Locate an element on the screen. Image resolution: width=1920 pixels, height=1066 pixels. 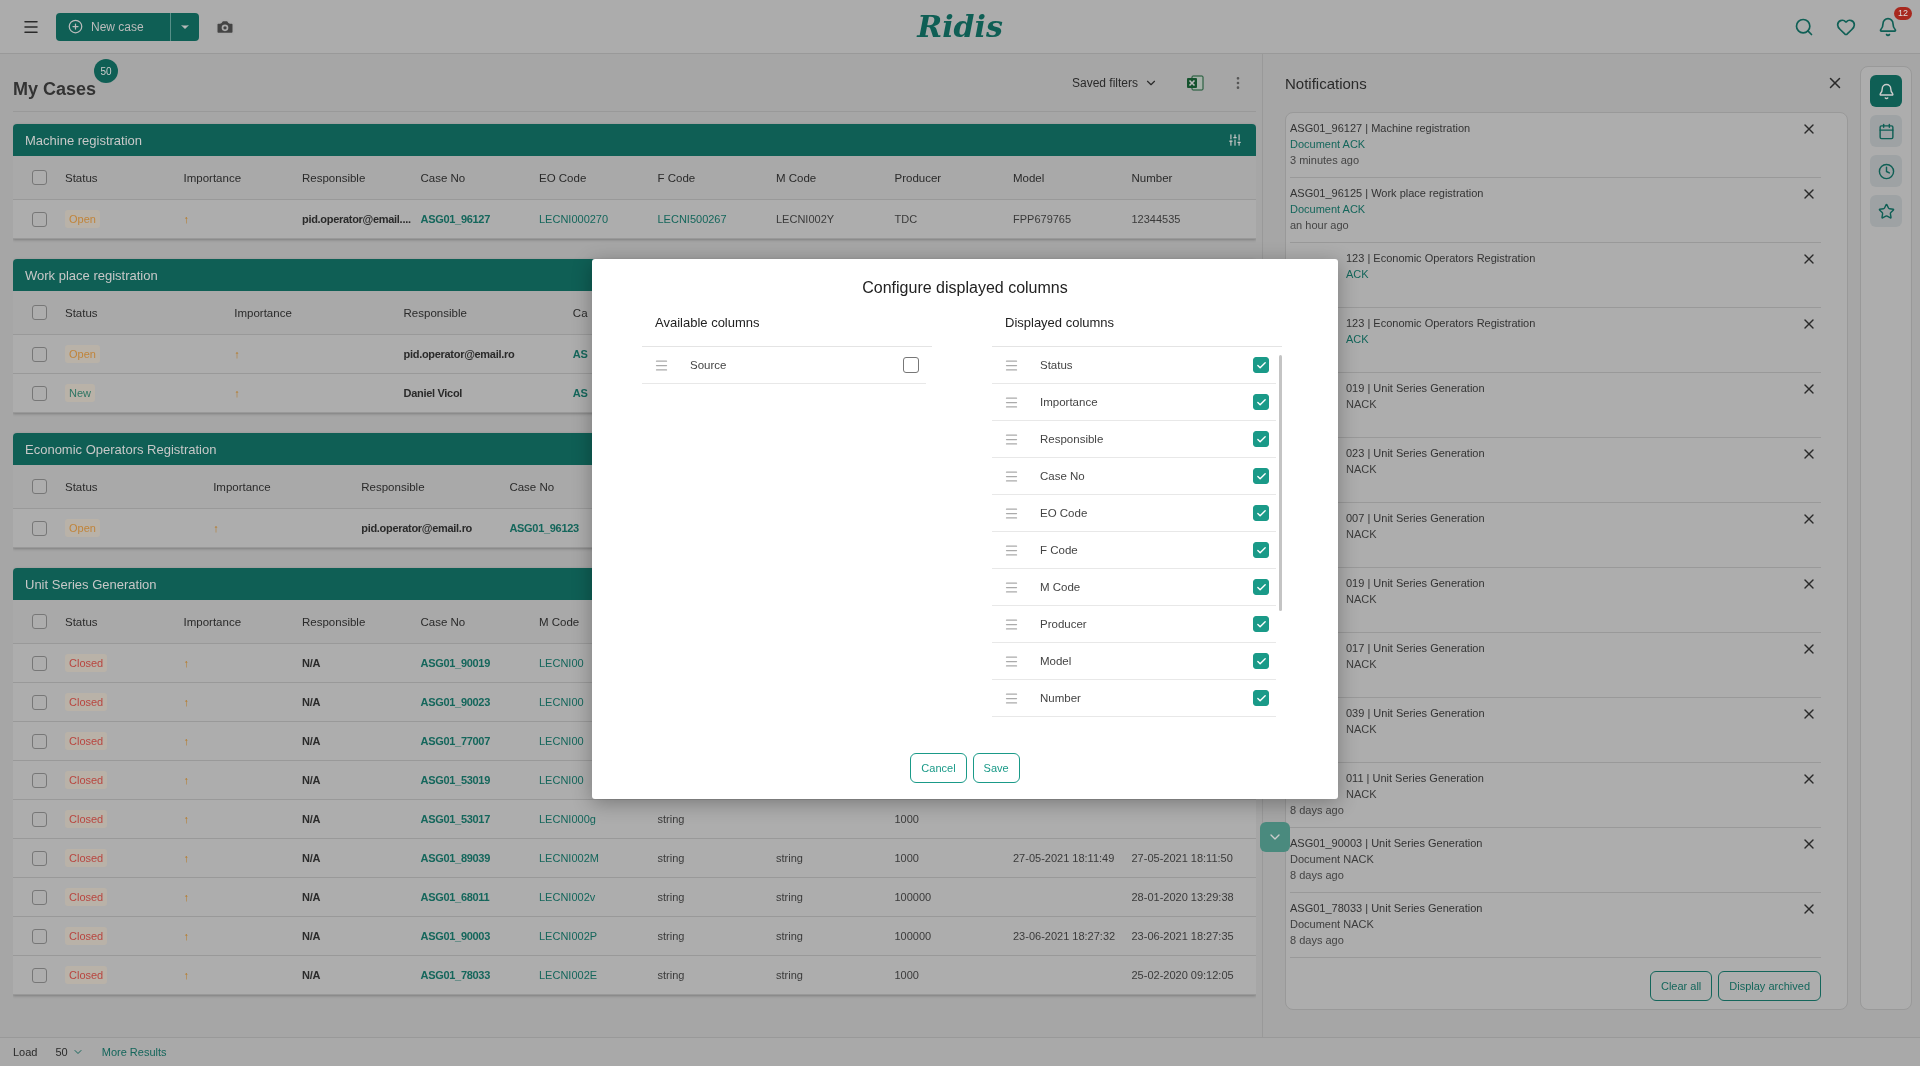
notification-title: 023 | Unit Series Generation is located at coordinates (1415, 453).